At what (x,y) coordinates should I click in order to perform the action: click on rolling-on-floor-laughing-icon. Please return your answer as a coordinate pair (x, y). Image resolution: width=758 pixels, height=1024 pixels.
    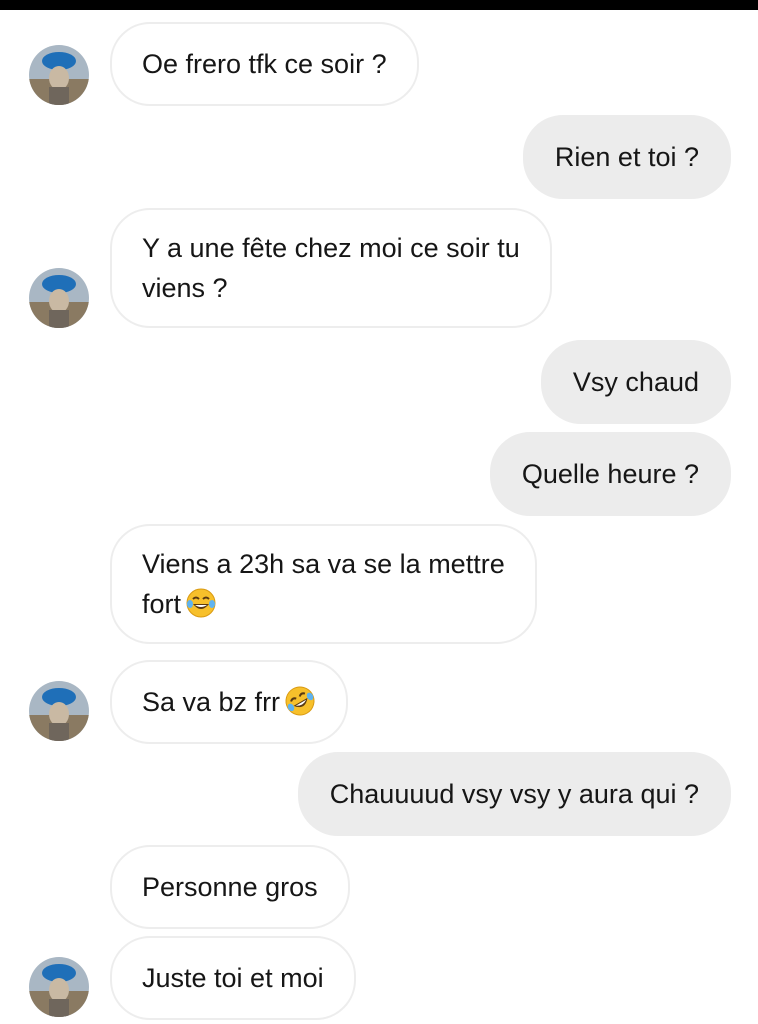
    Looking at the image, I should click on (300, 701).